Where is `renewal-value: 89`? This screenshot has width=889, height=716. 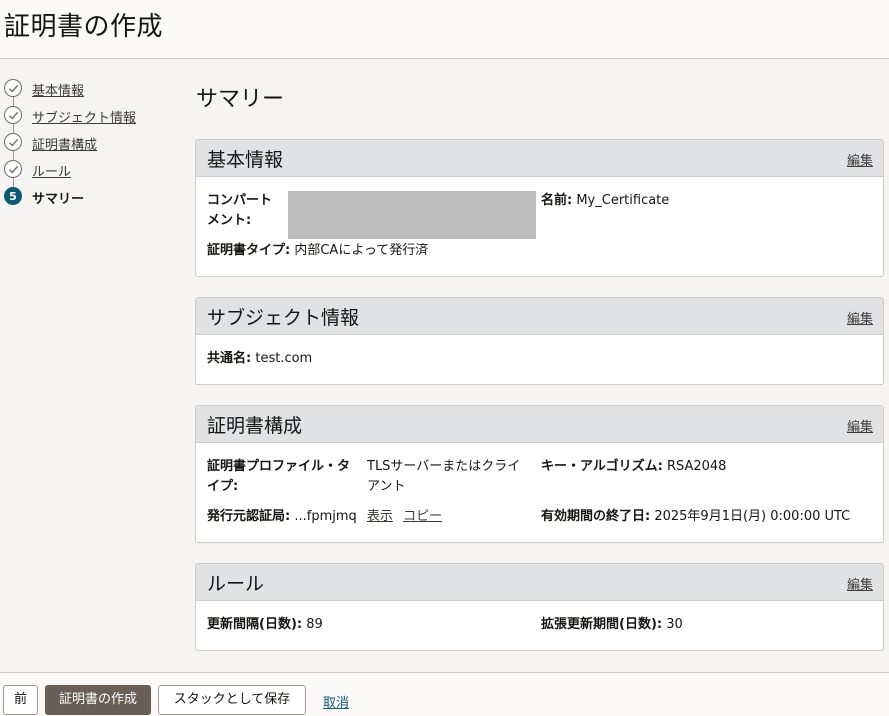
renewal-value: 89 is located at coordinates (314, 624).